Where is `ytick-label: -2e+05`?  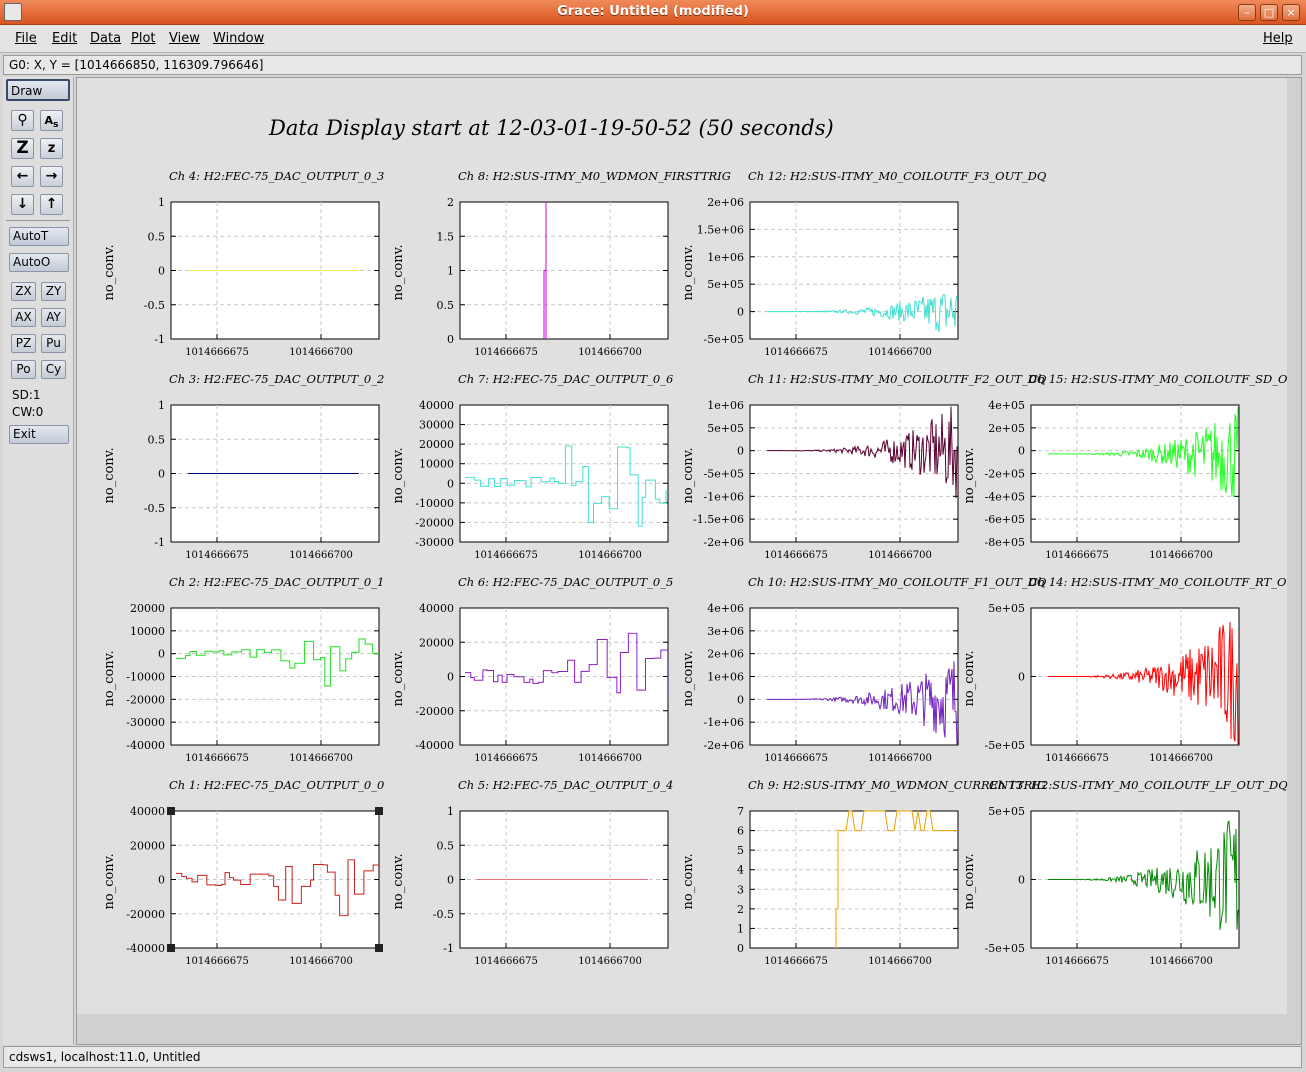
ytick-label: -2e+05 is located at coordinates (1005, 474).